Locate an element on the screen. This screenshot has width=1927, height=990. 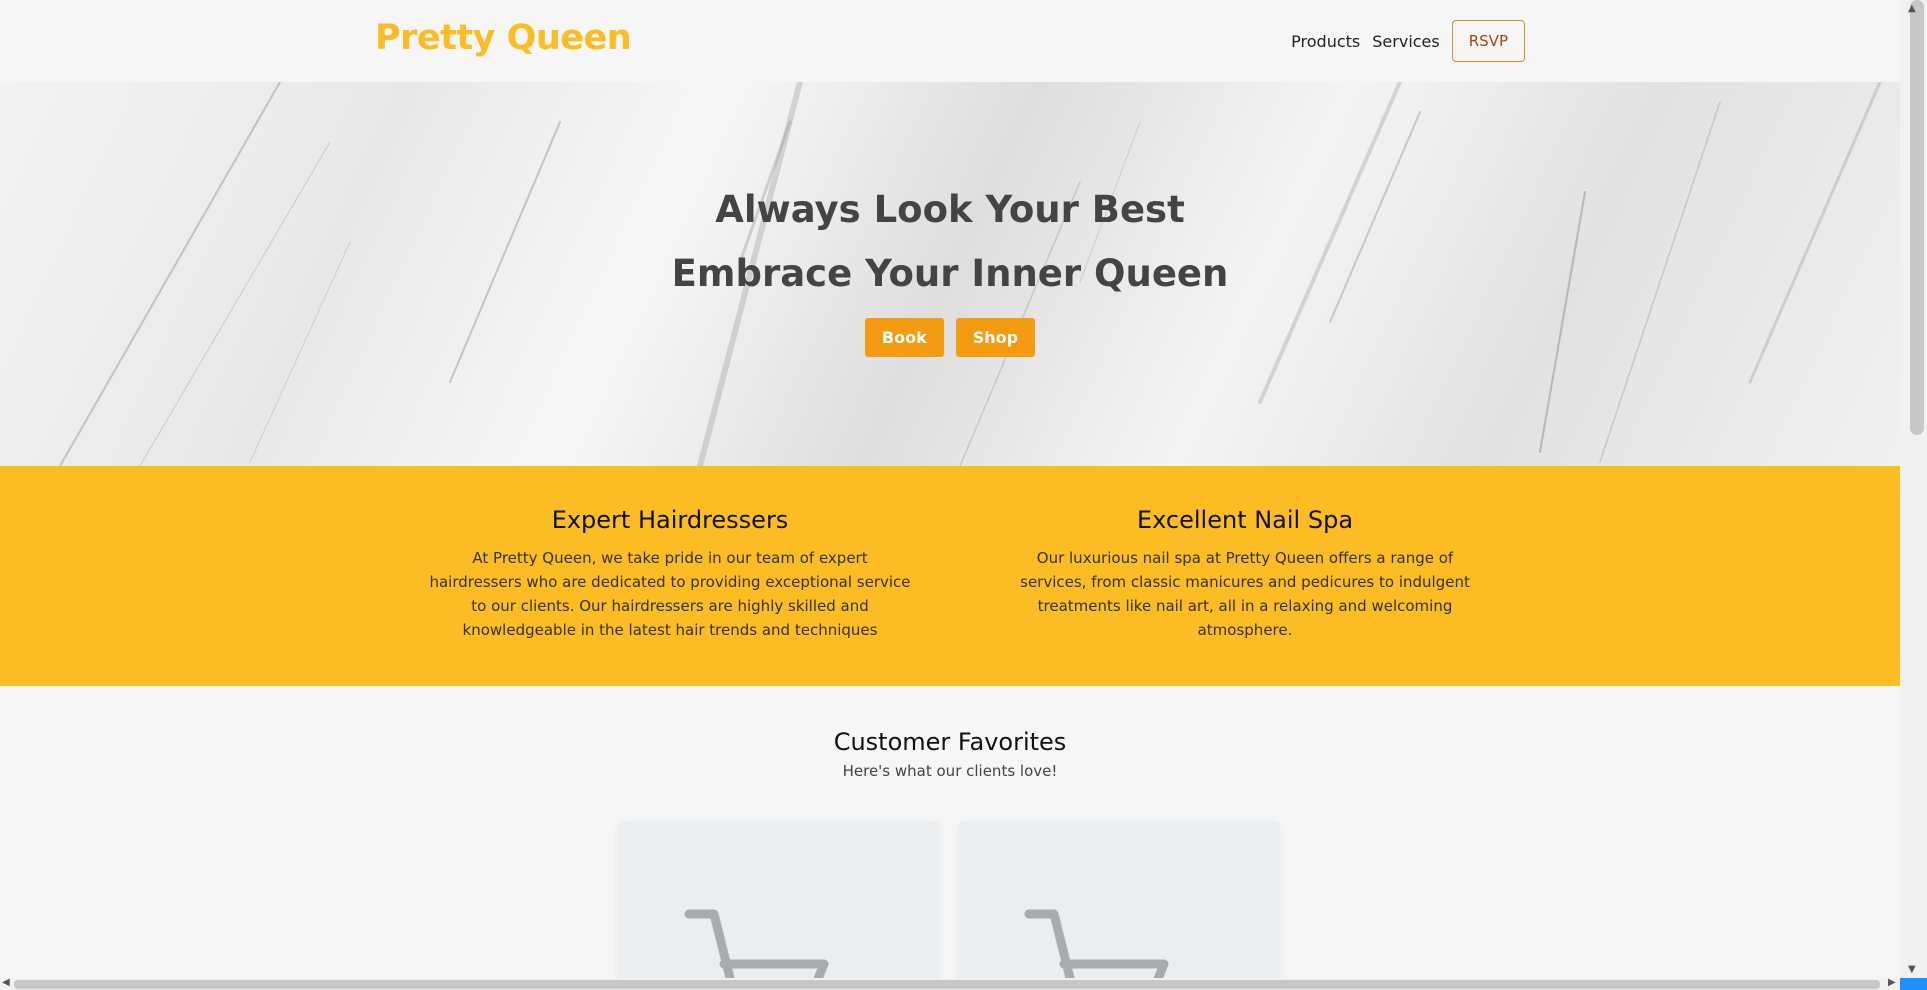
scroll-up-arrow-icon: ▲ is located at coordinates (1912, 8).